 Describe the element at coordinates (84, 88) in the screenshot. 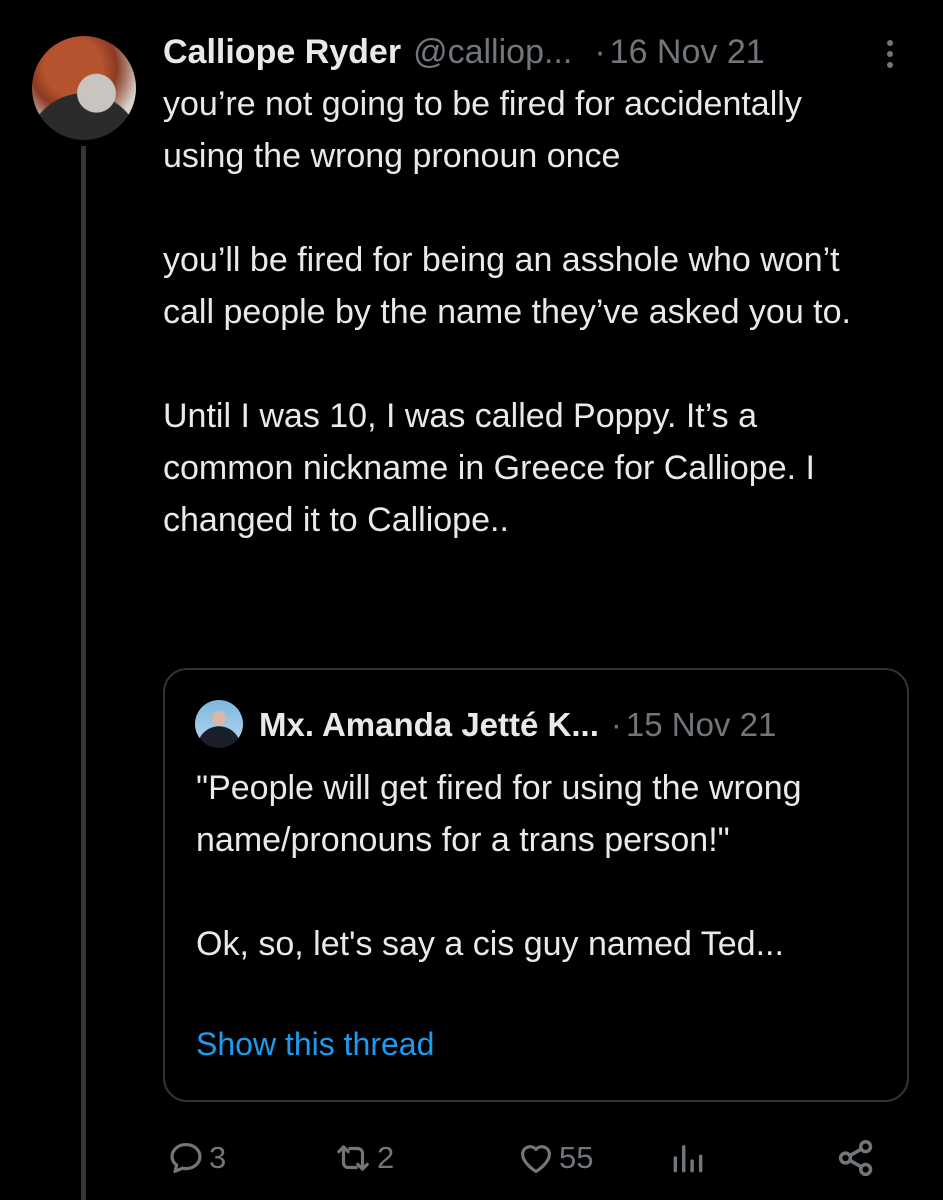

I see `author-avatar` at that location.